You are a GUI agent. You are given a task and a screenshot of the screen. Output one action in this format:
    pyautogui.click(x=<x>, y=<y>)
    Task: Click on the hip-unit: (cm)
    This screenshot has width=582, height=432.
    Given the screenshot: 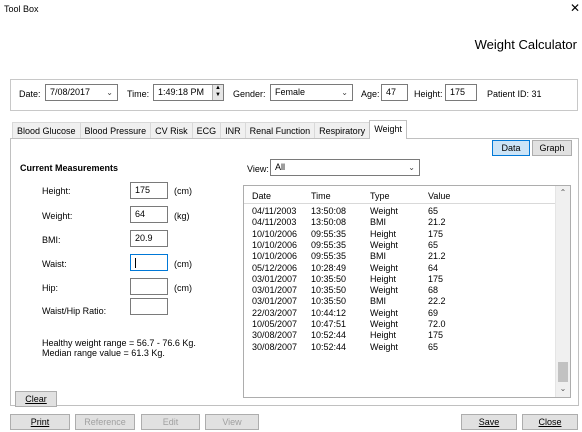 What is the action you would take?
    pyautogui.click(x=183, y=288)
    